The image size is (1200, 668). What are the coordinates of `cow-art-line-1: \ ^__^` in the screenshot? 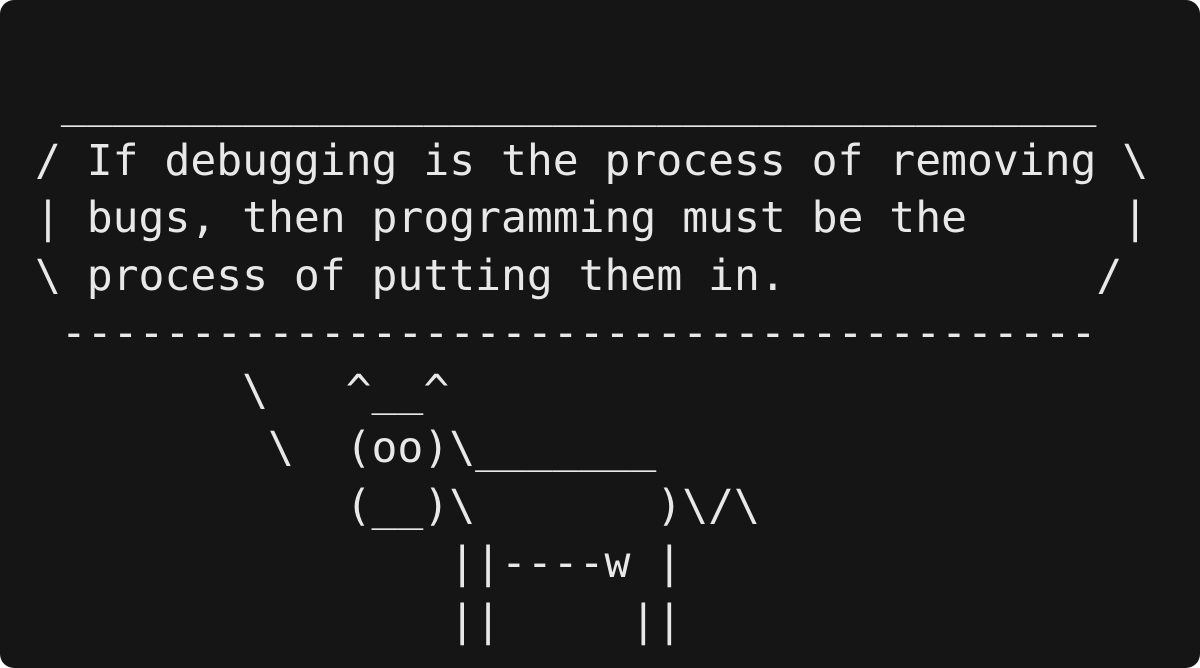 It's located at (242, 390).